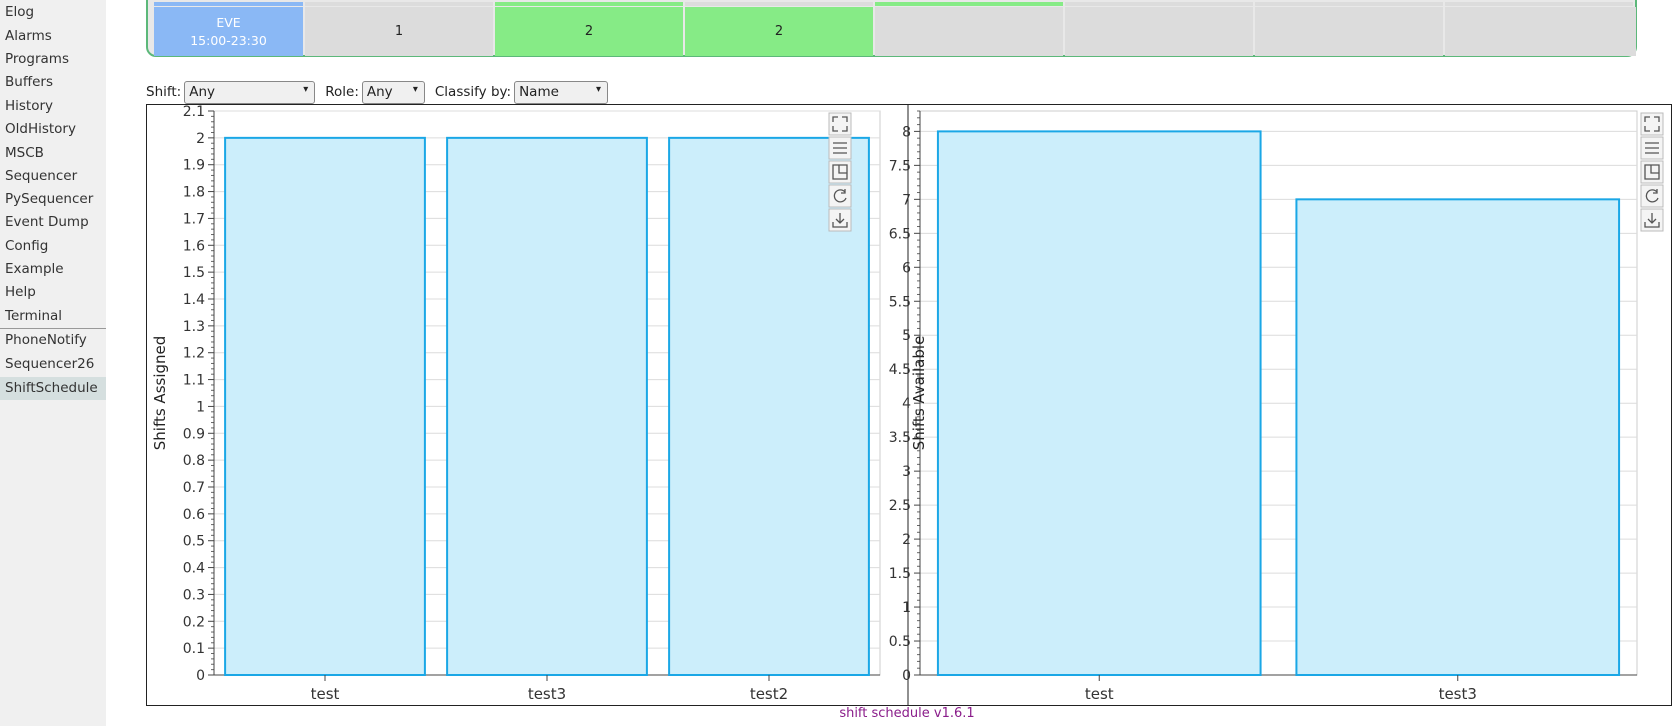  I want to click on version-footer: shift schedule v1.6.1, so click(907, 713).